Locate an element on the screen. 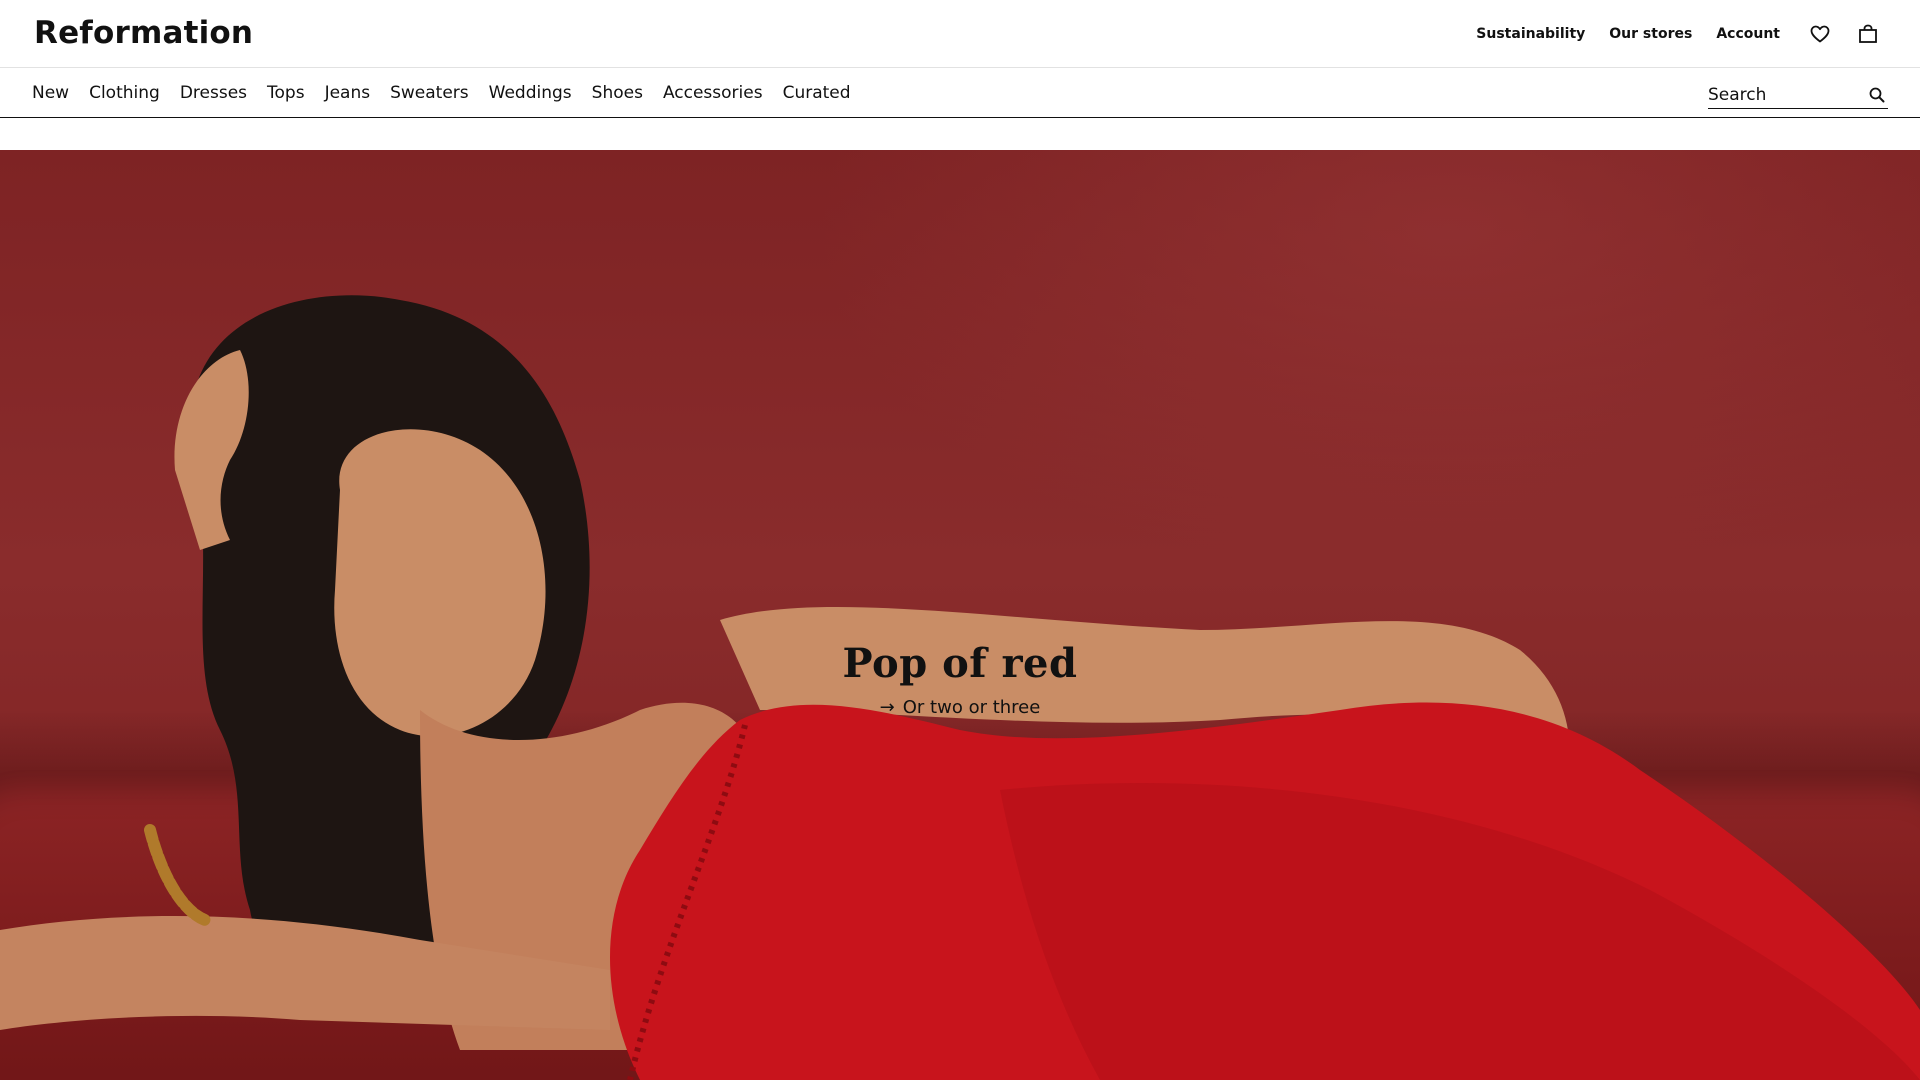 The height and width of the screenshot is (1080, 1920). hero-cta-link: → Or two or three is located at coordinates (960, 707).